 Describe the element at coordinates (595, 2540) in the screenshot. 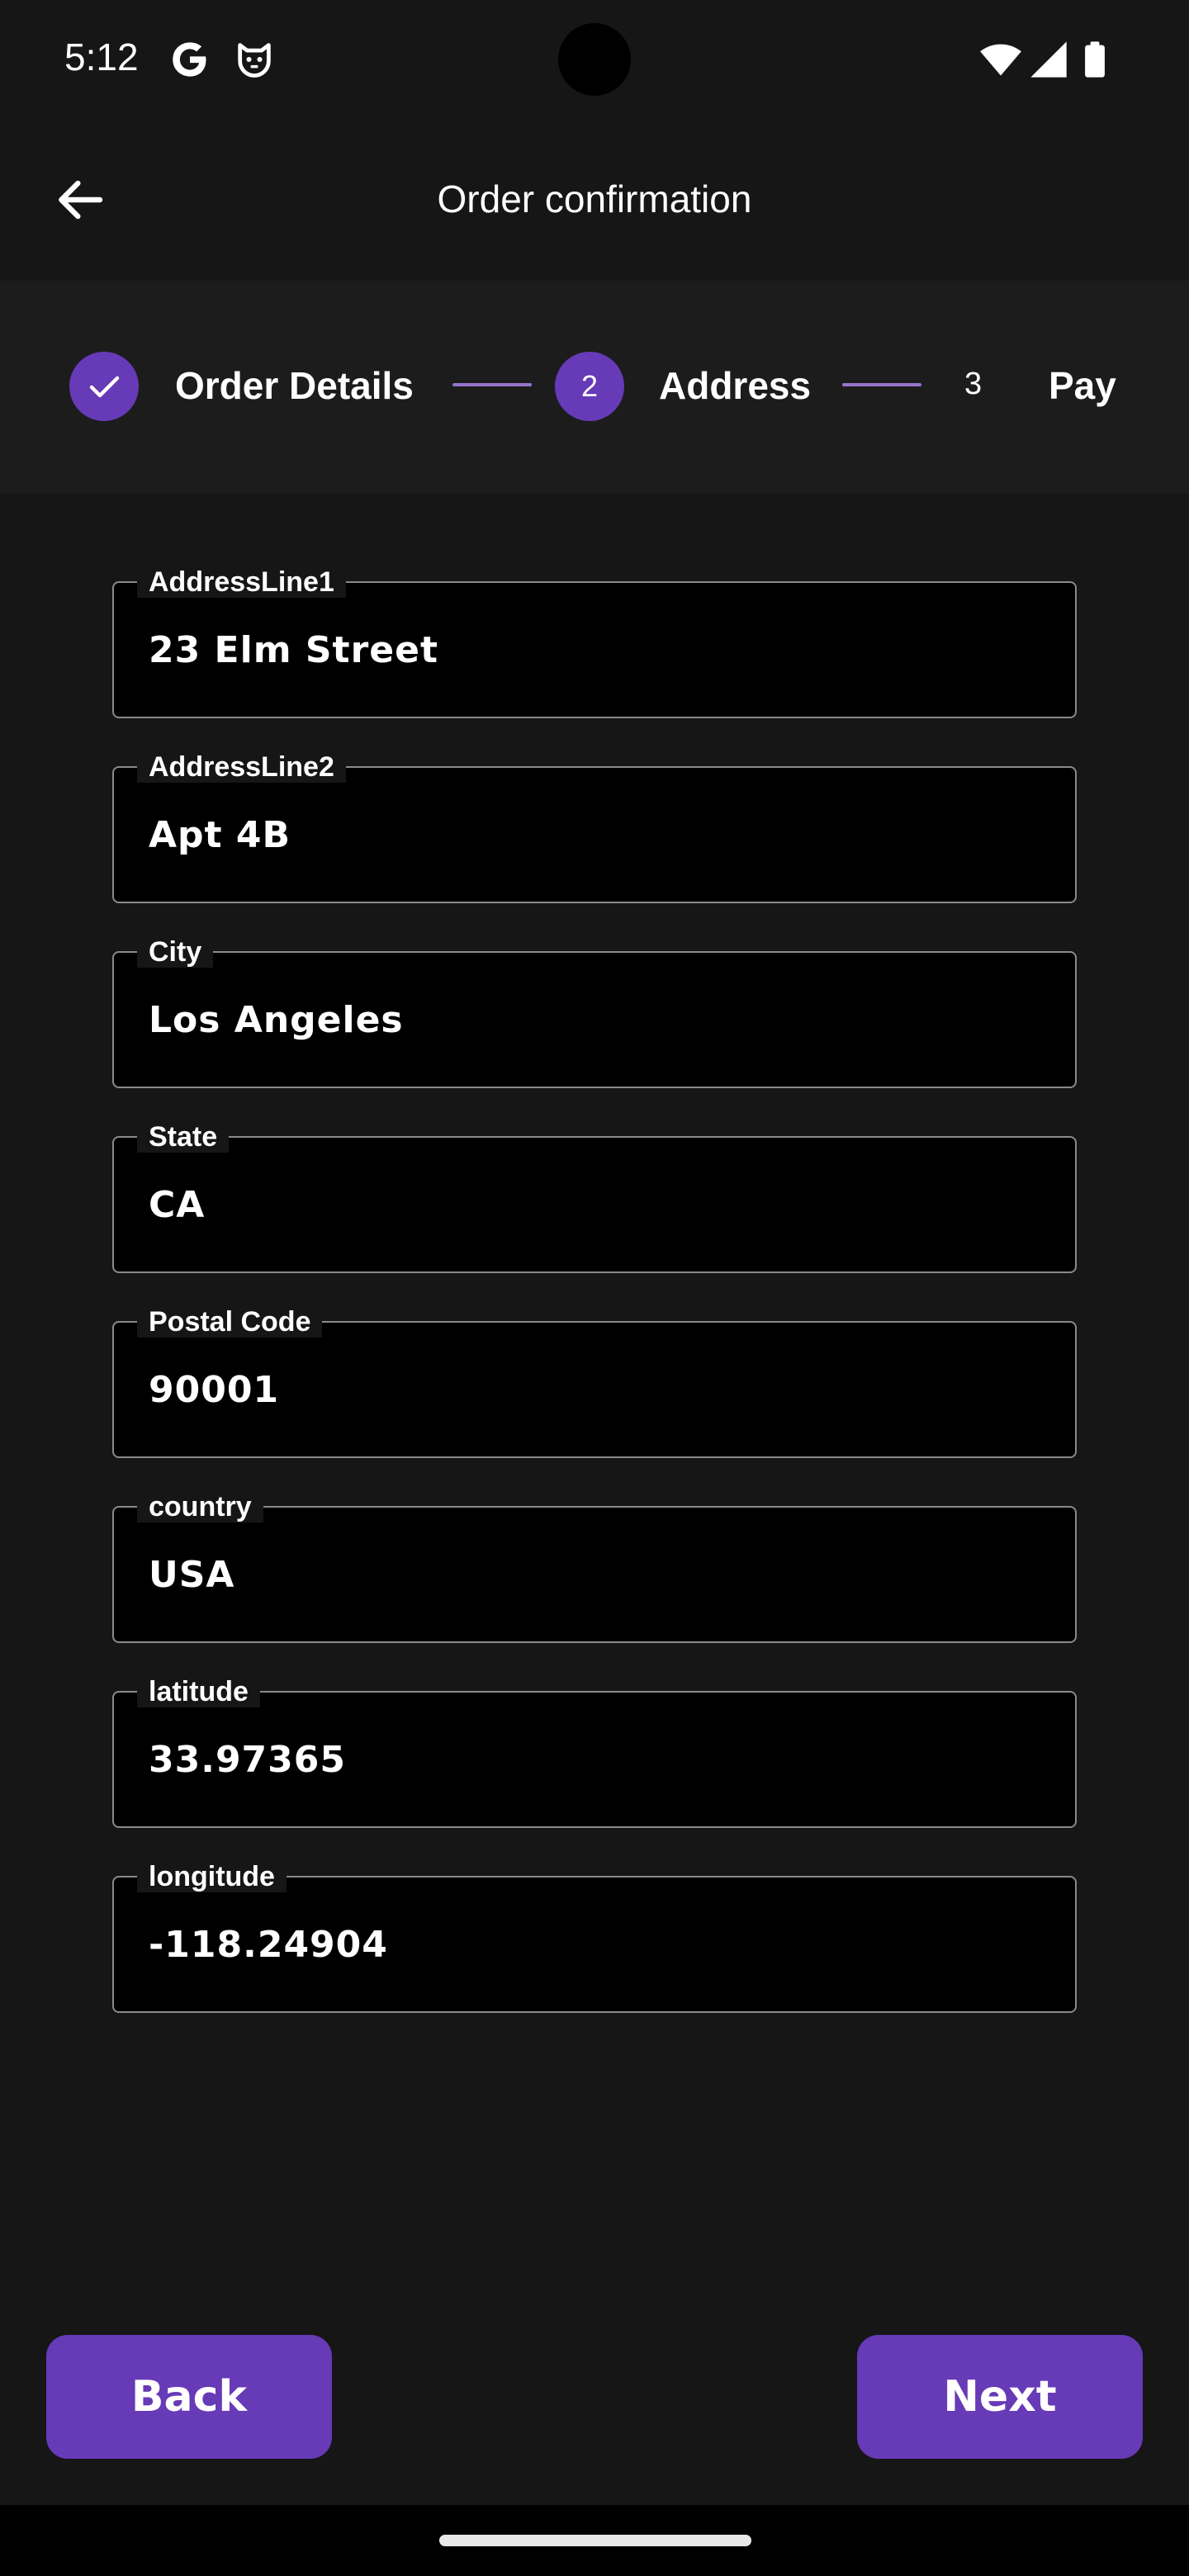

I see `home-gesture-handle` at that location.